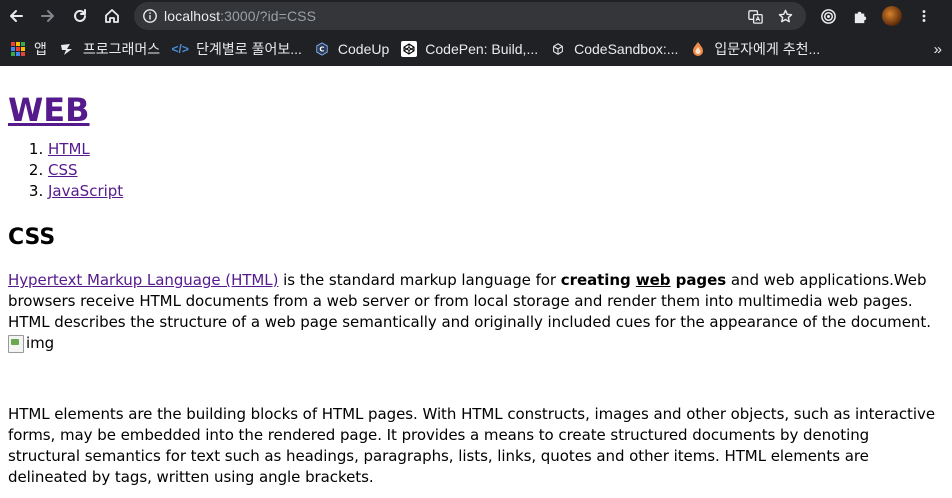  I want to click on apps-grid-icon, so click(18, 49).